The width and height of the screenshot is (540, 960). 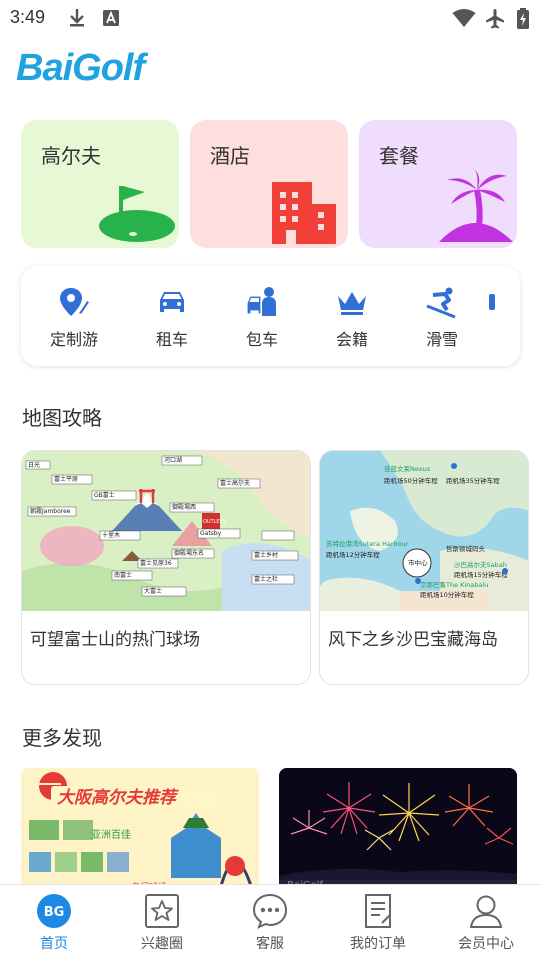 I want to click on baigolf-logo: BaiGolf, so click(x=80, y=68).